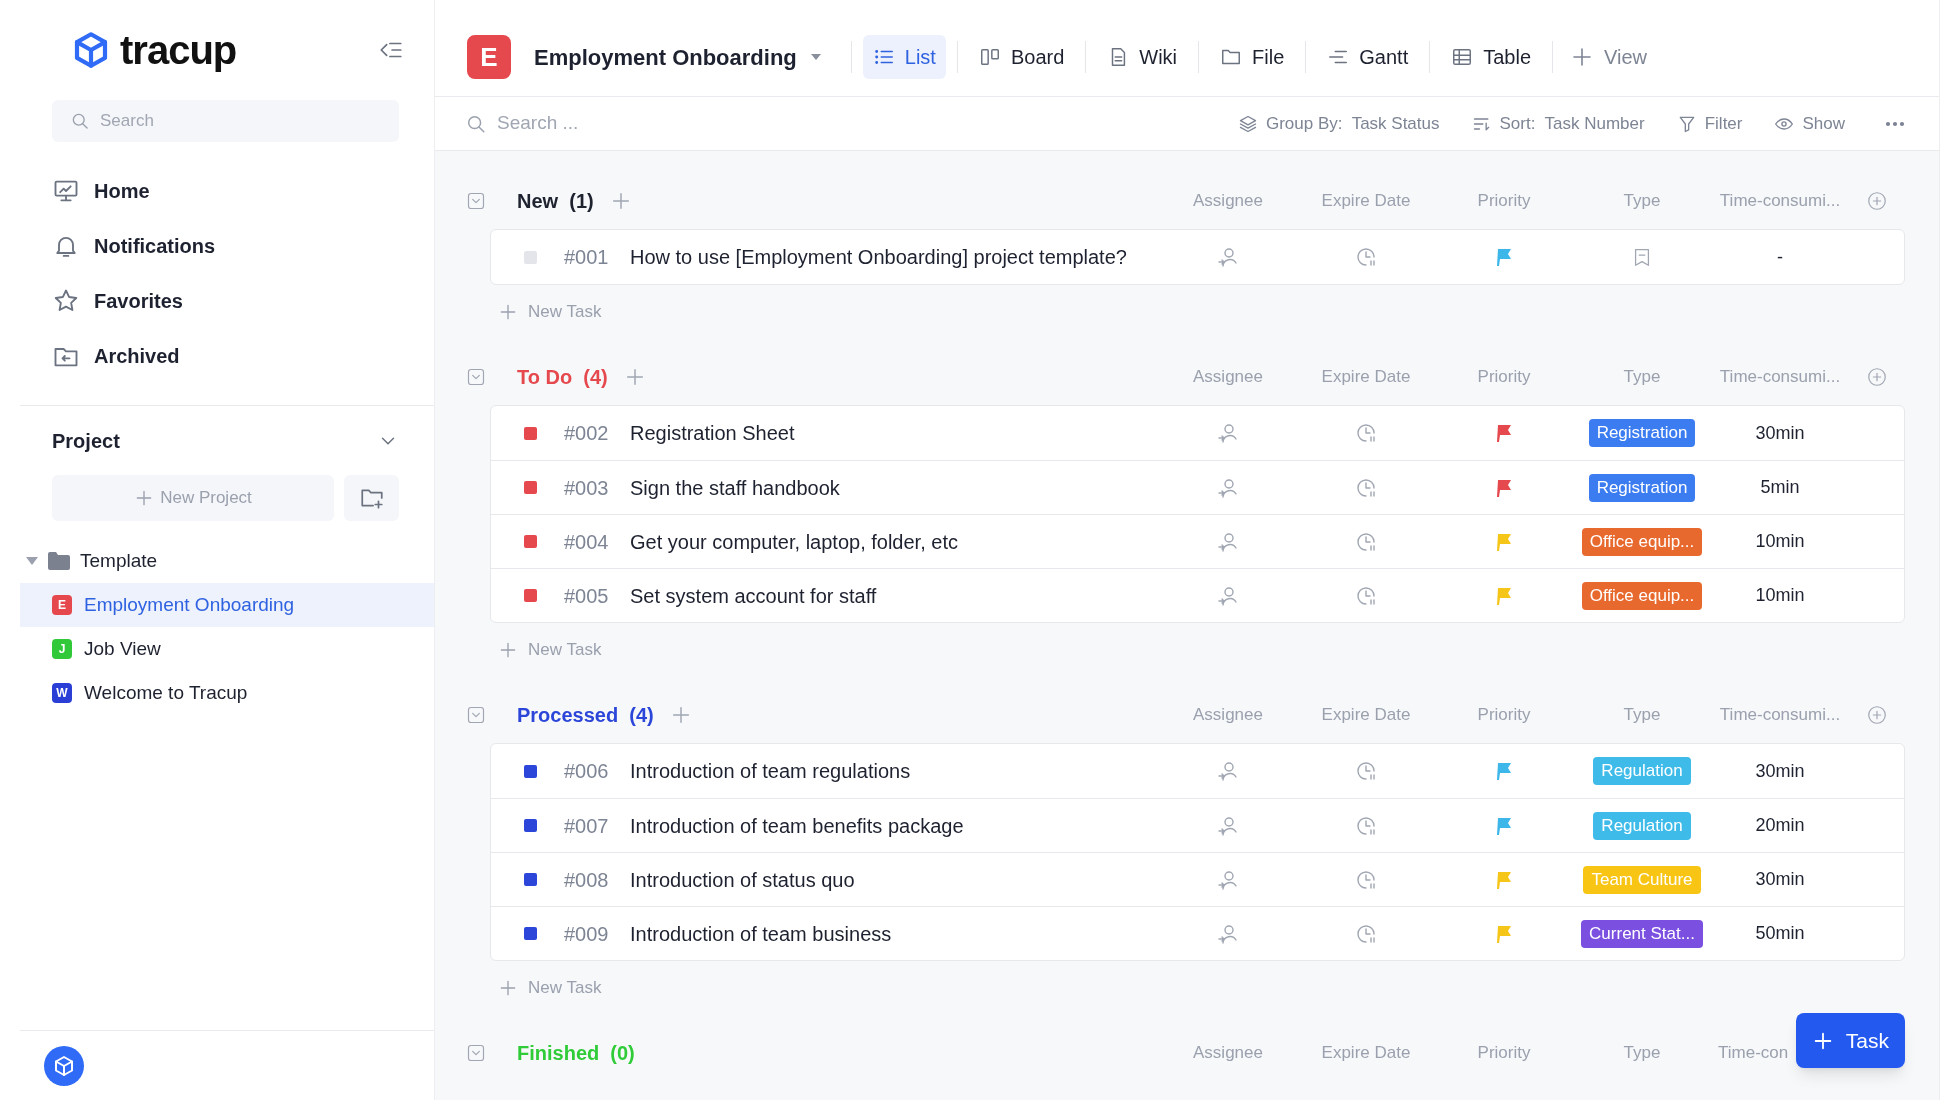 The height and width of the screenshot is (1100, 1960). Describe the element at coordinates (677, 57) in the screenshot. I see `project-title-dropdown: Employment Onboarding` at that location.